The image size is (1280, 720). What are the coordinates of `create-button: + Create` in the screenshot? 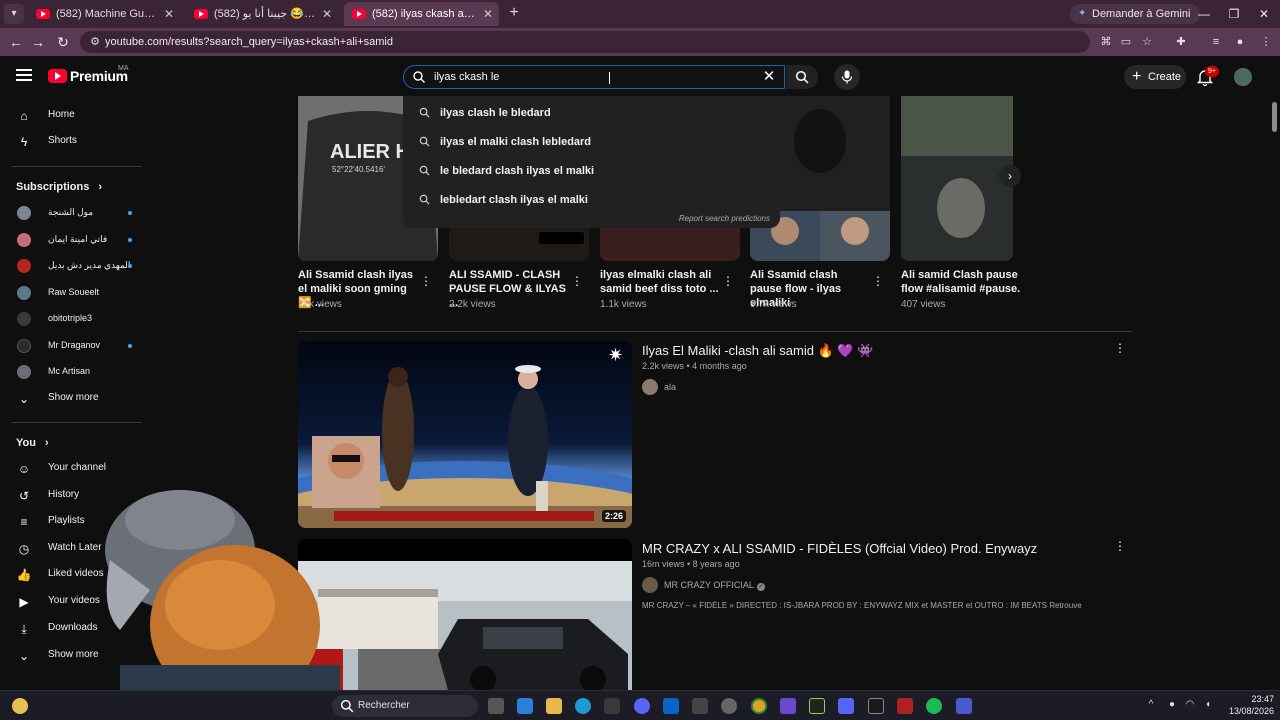 It's located at (1155, 77).